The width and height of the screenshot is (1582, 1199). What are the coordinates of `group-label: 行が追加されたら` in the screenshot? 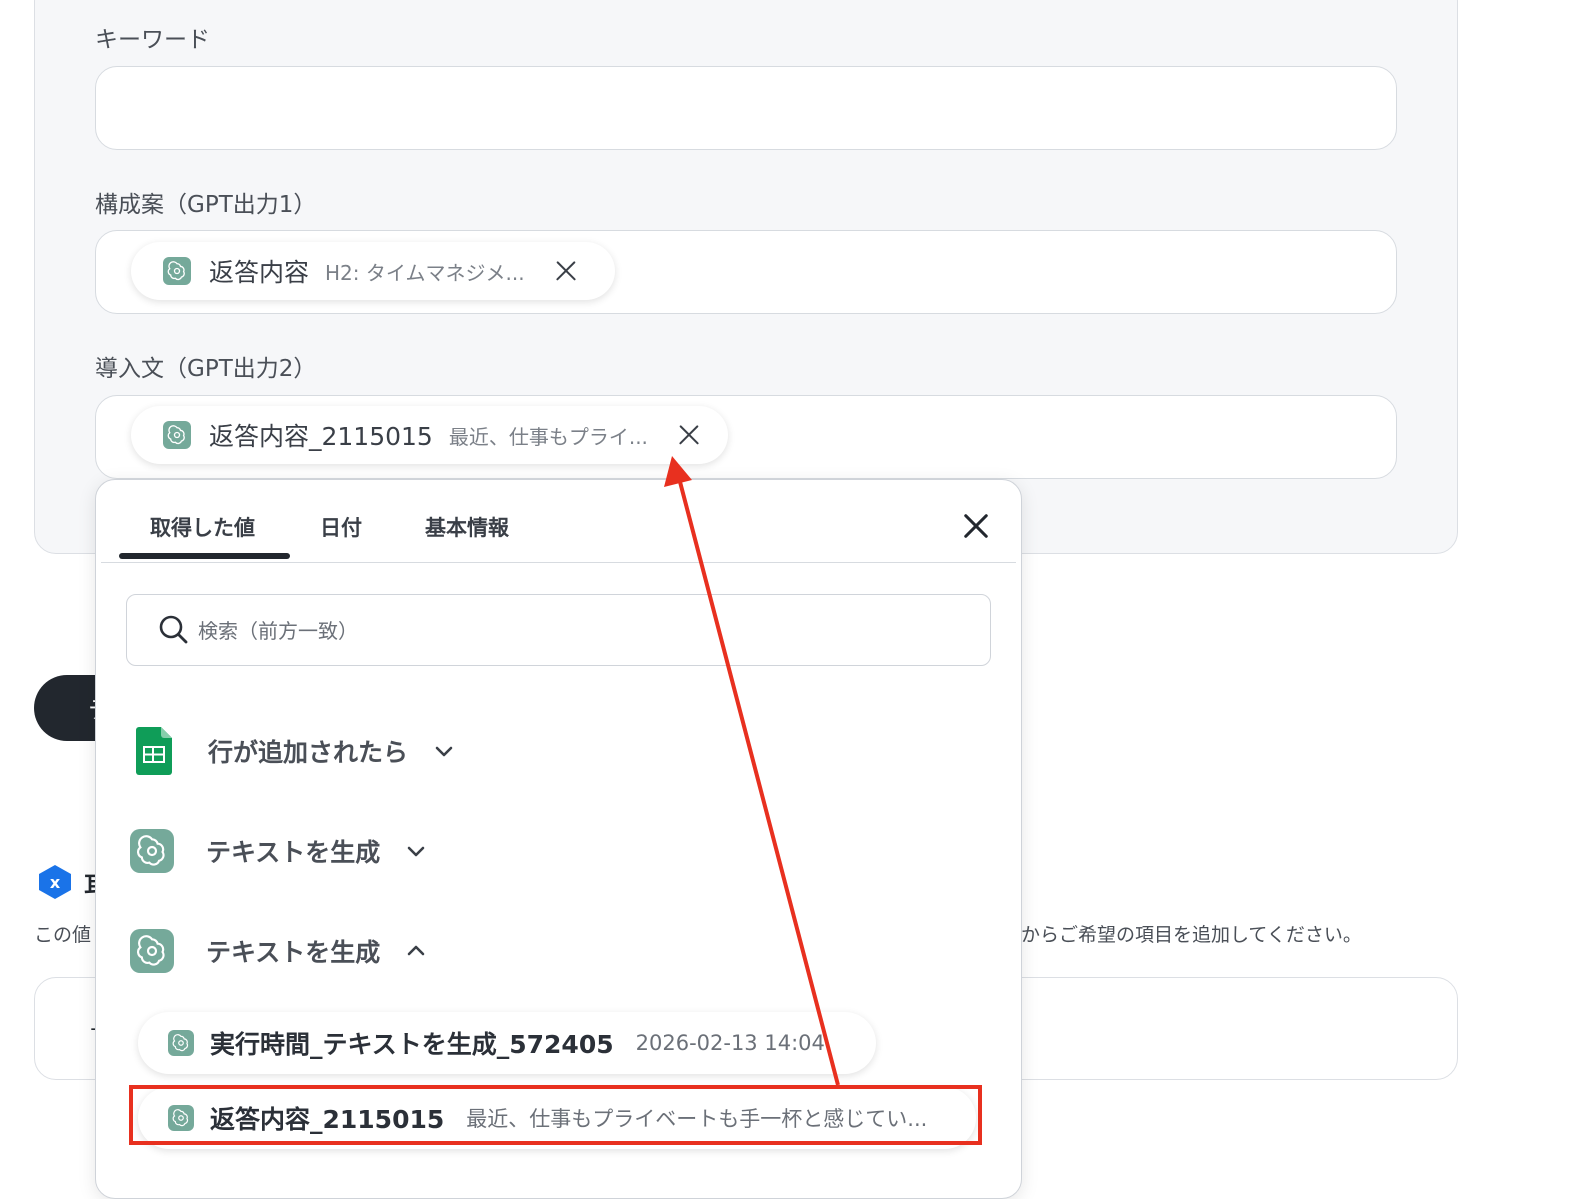 It's located at (308, 752).